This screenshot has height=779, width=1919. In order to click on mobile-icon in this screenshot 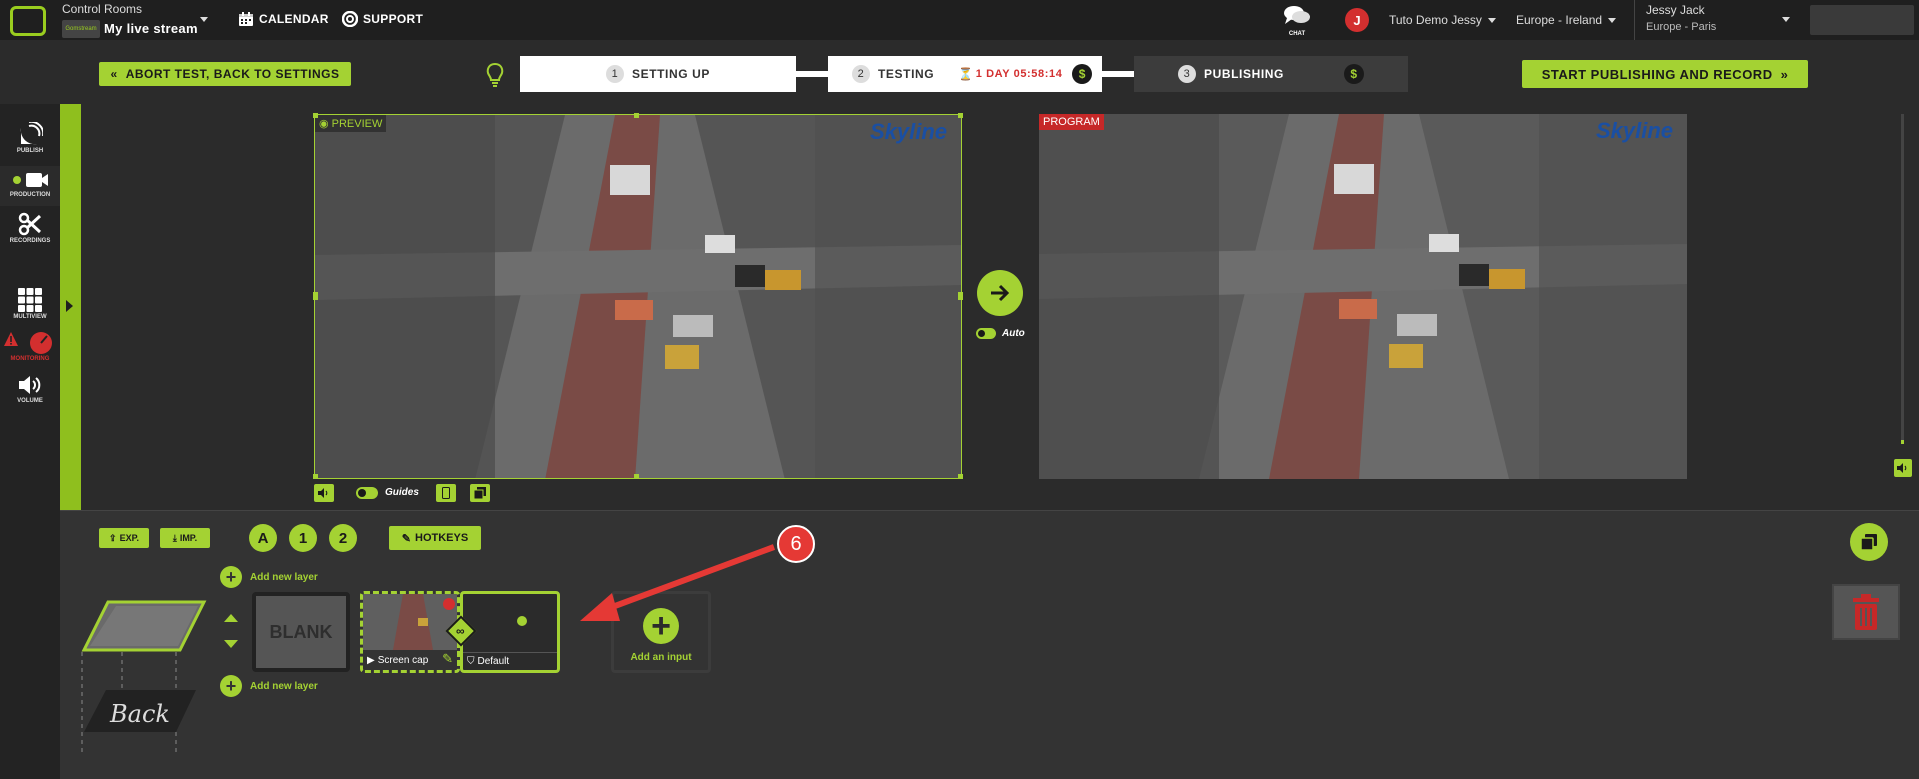, I will do `click(446, 493)`.